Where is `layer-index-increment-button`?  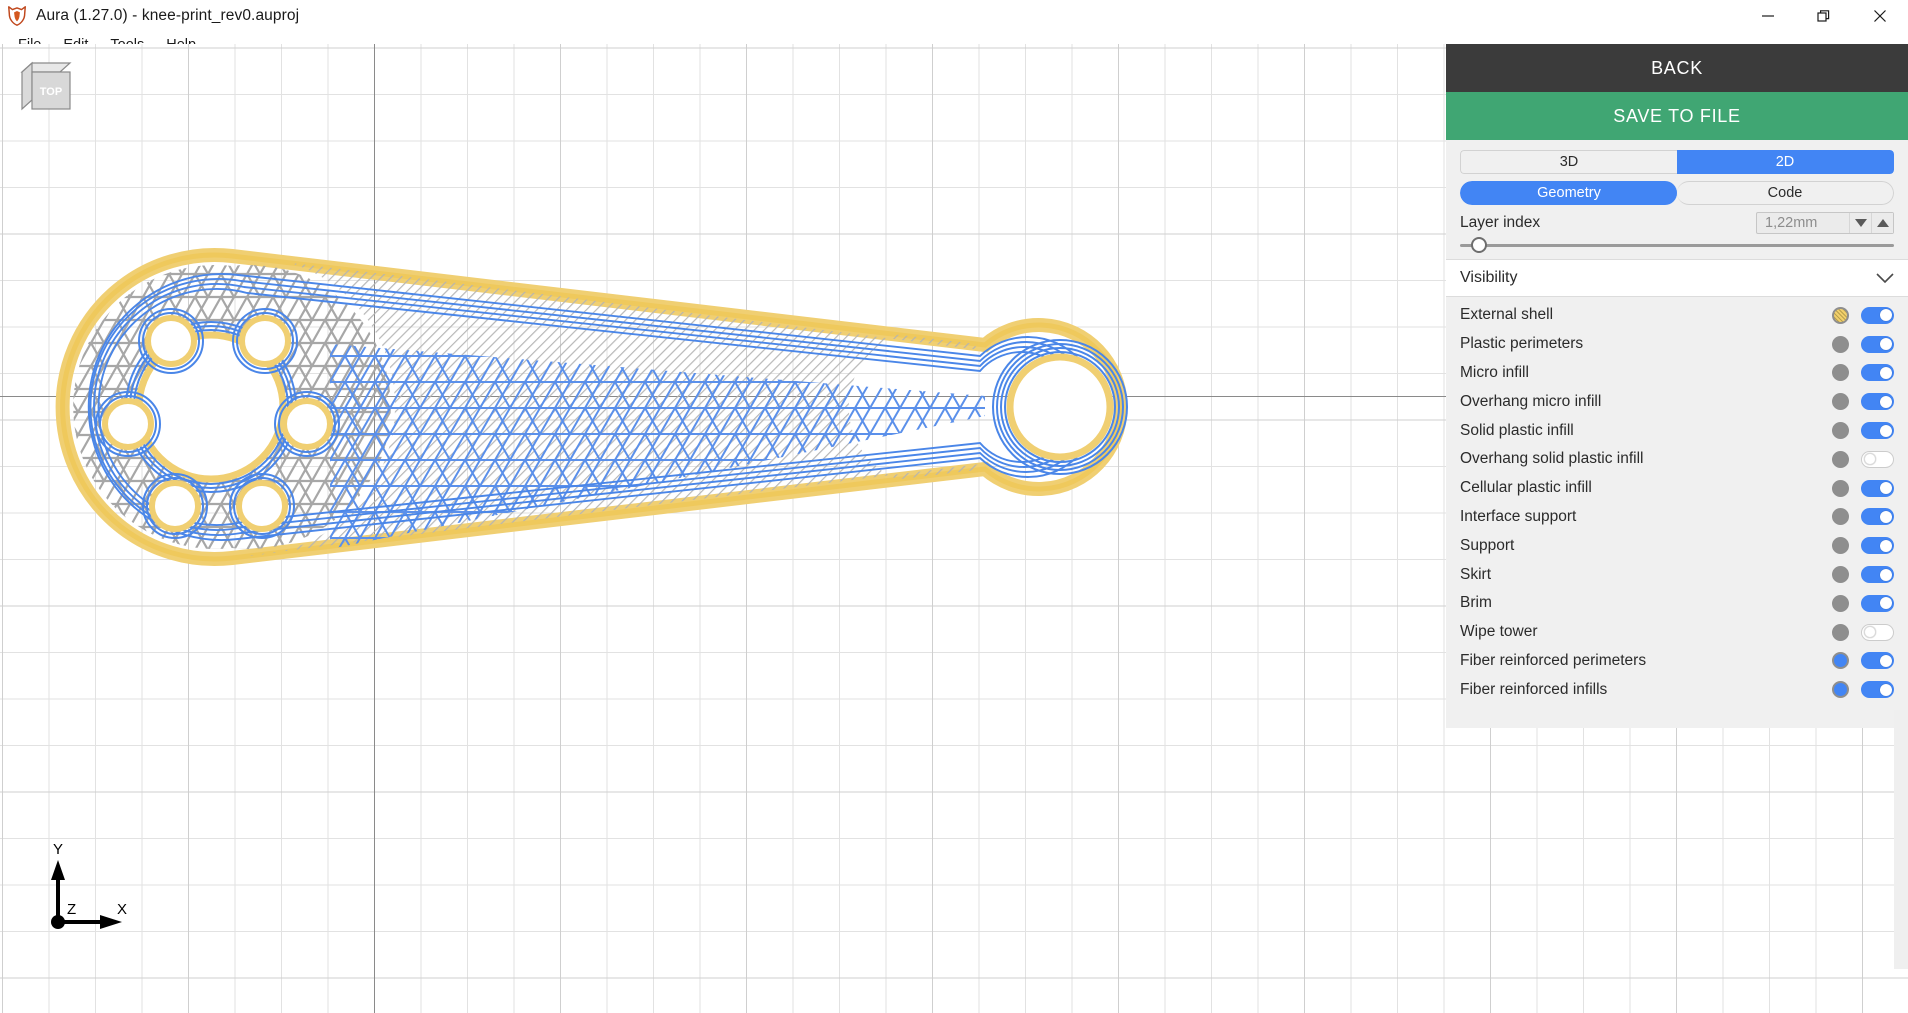
layer-index-increment-button is located at coordinates (1882, 223).